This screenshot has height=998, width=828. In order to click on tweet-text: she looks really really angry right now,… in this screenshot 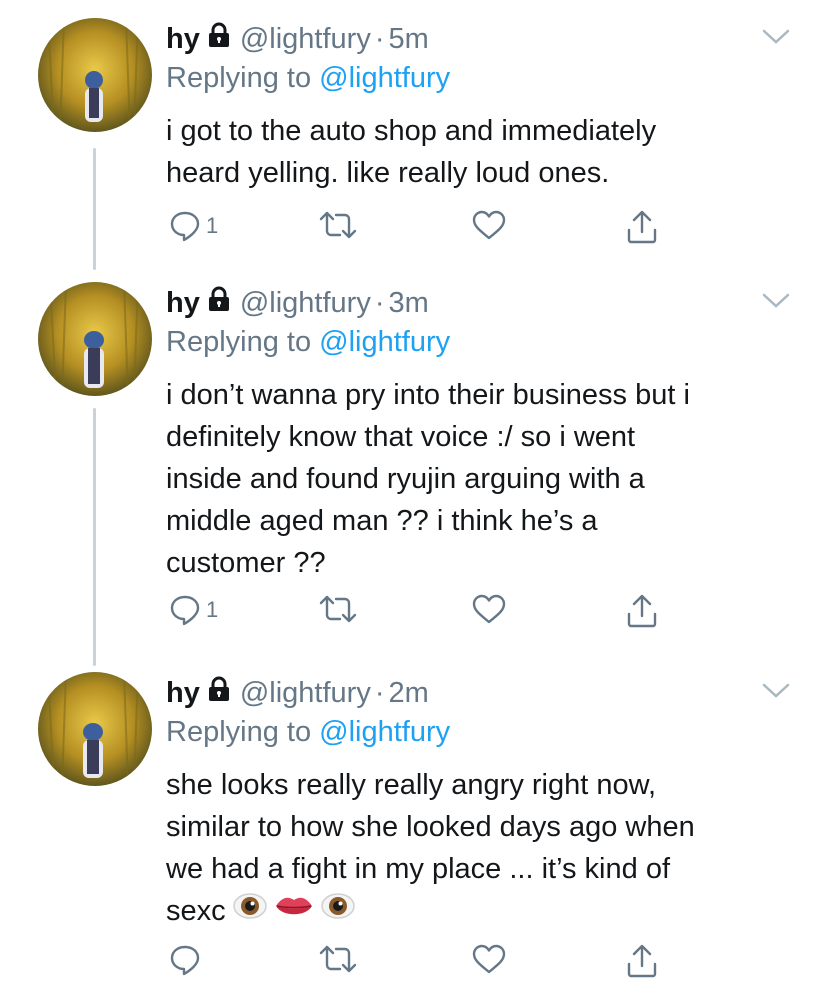, I will do `click(486, 848)`.